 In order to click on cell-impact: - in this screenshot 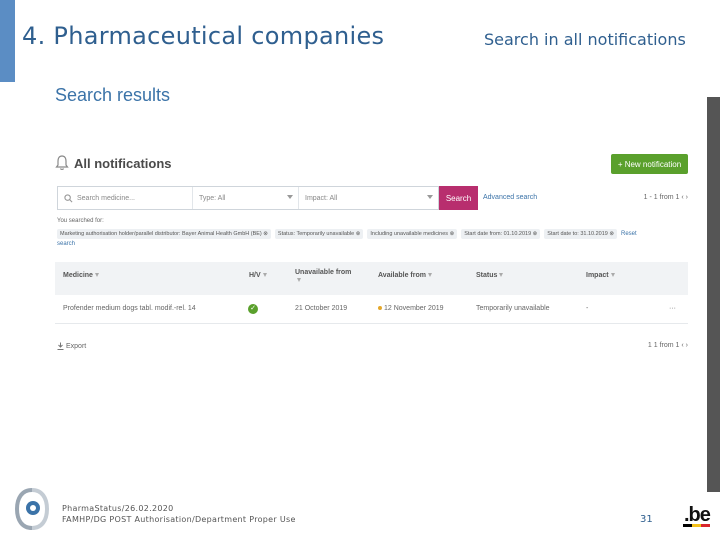, I will do `click(587, 308)`.